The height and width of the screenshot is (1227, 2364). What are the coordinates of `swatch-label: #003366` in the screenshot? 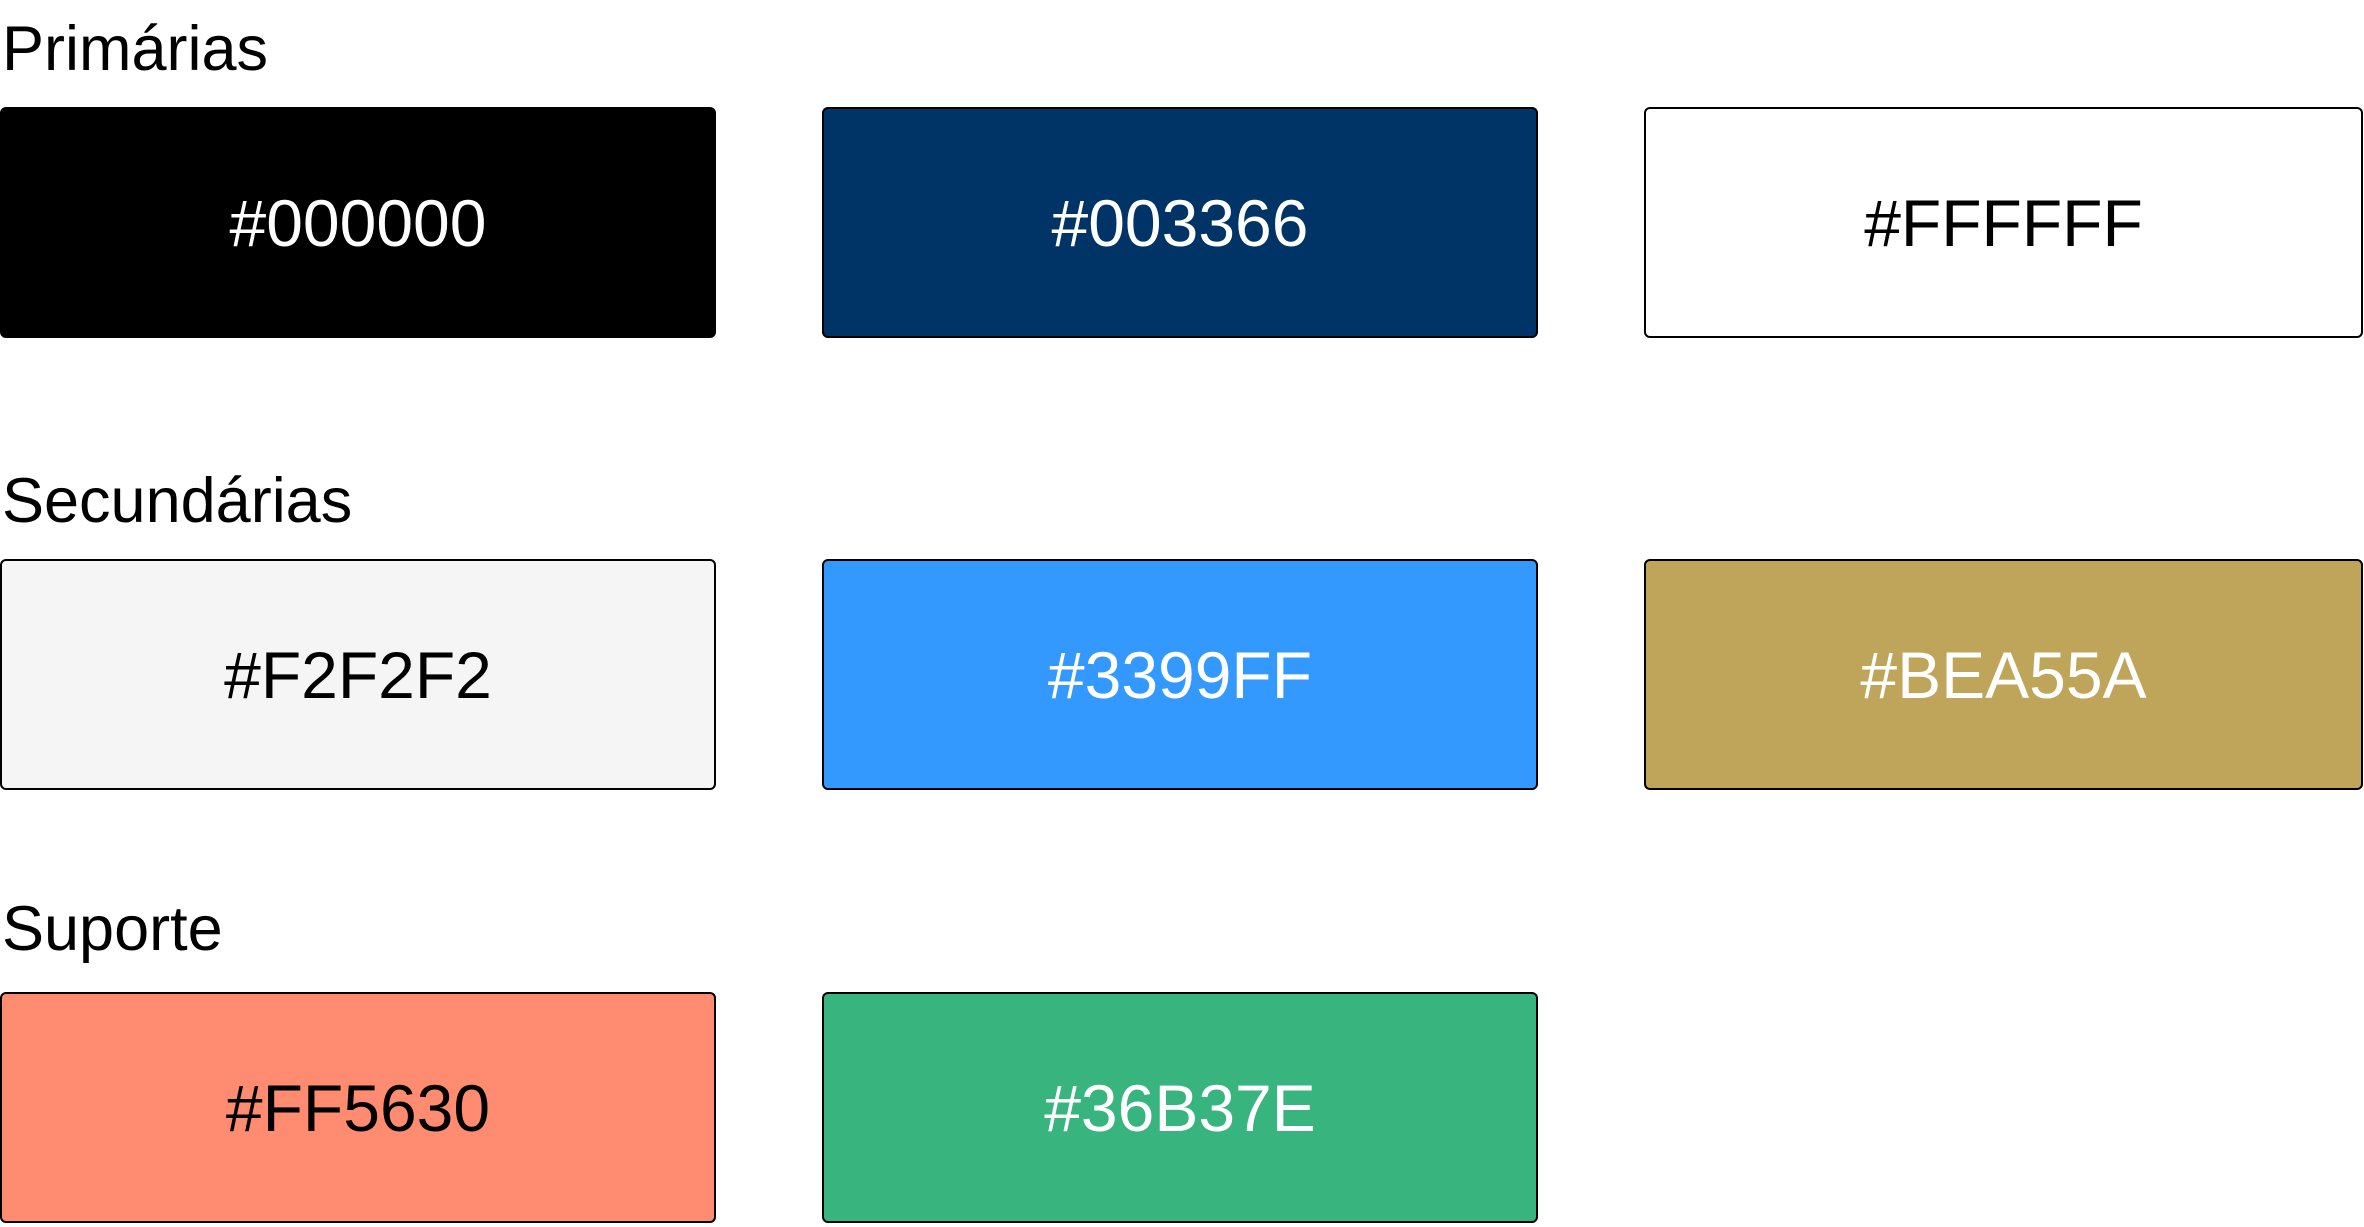 It's located at (1180, 222).